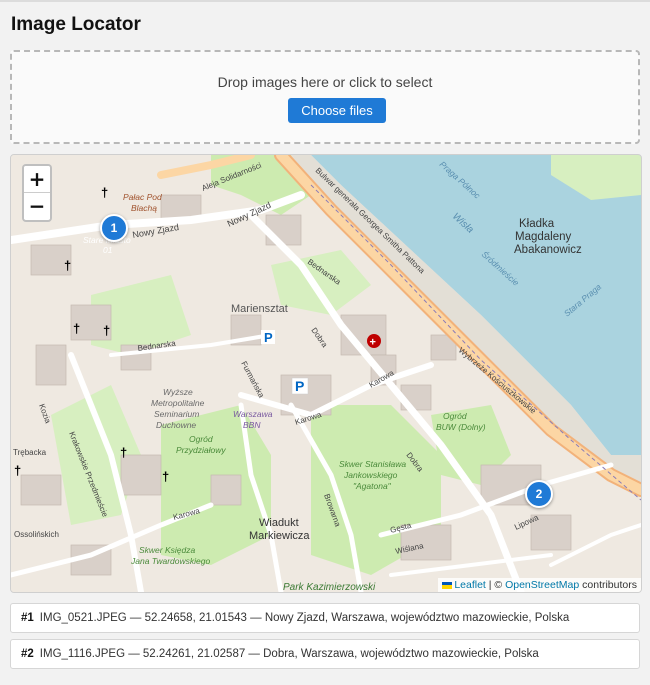 Image resolution: width=650 pixels, height=685 pixels. Describe the element at coordinates (176, 425) in the screenshot. I see `svg-text: Duchowne` at that location.